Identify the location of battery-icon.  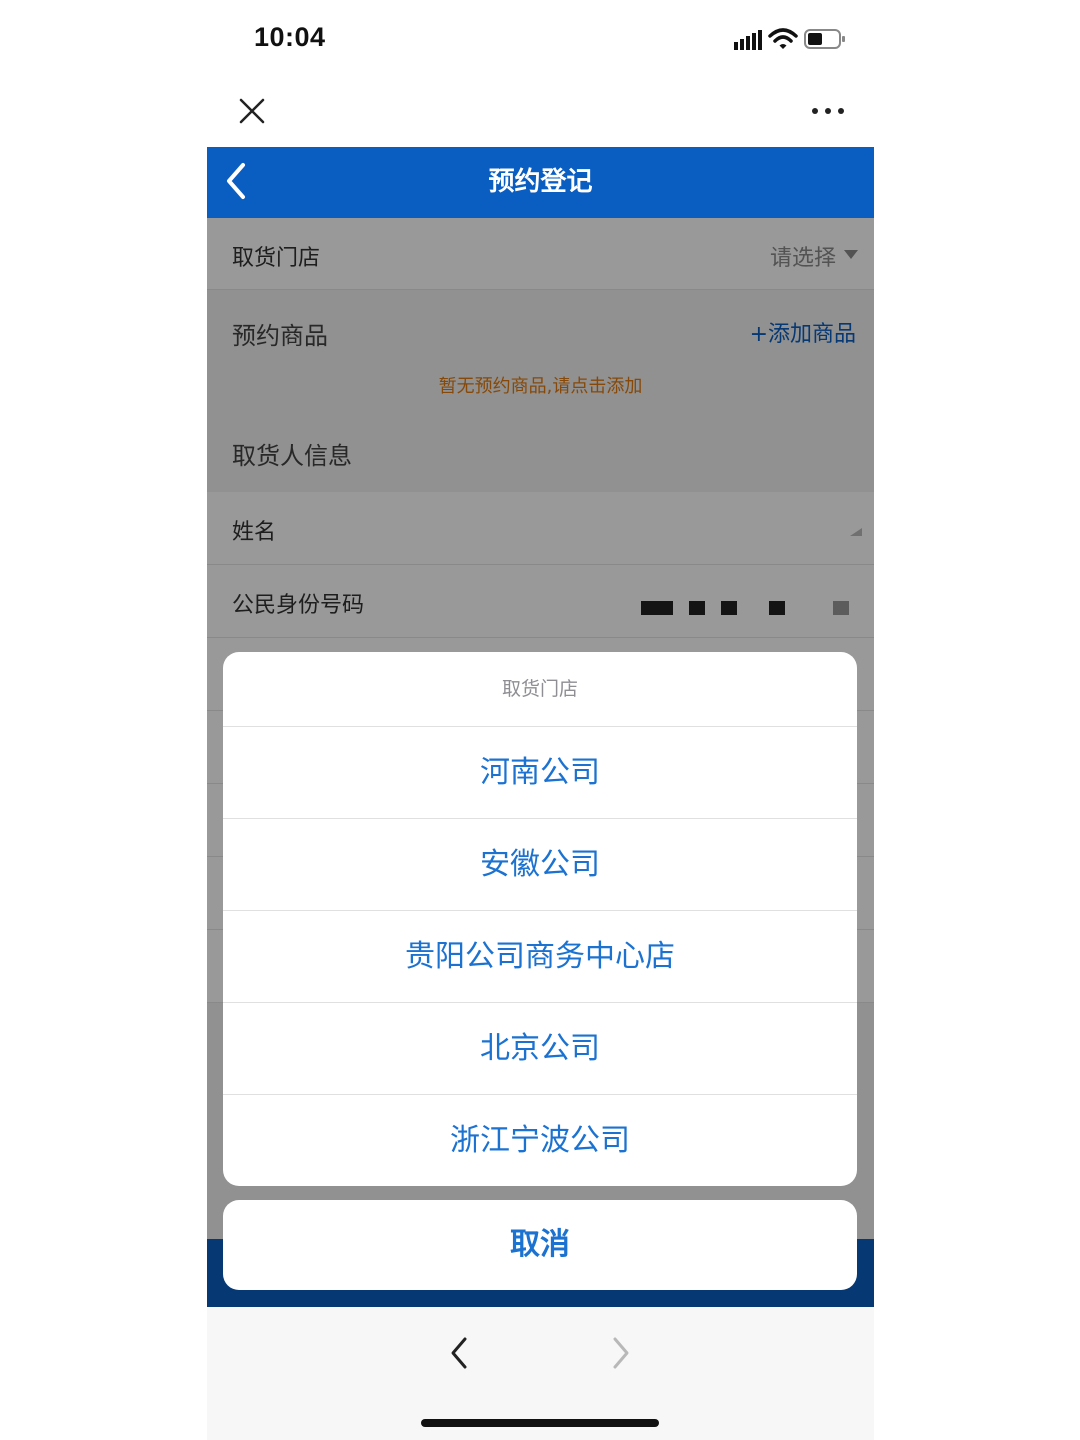
(824, 39).